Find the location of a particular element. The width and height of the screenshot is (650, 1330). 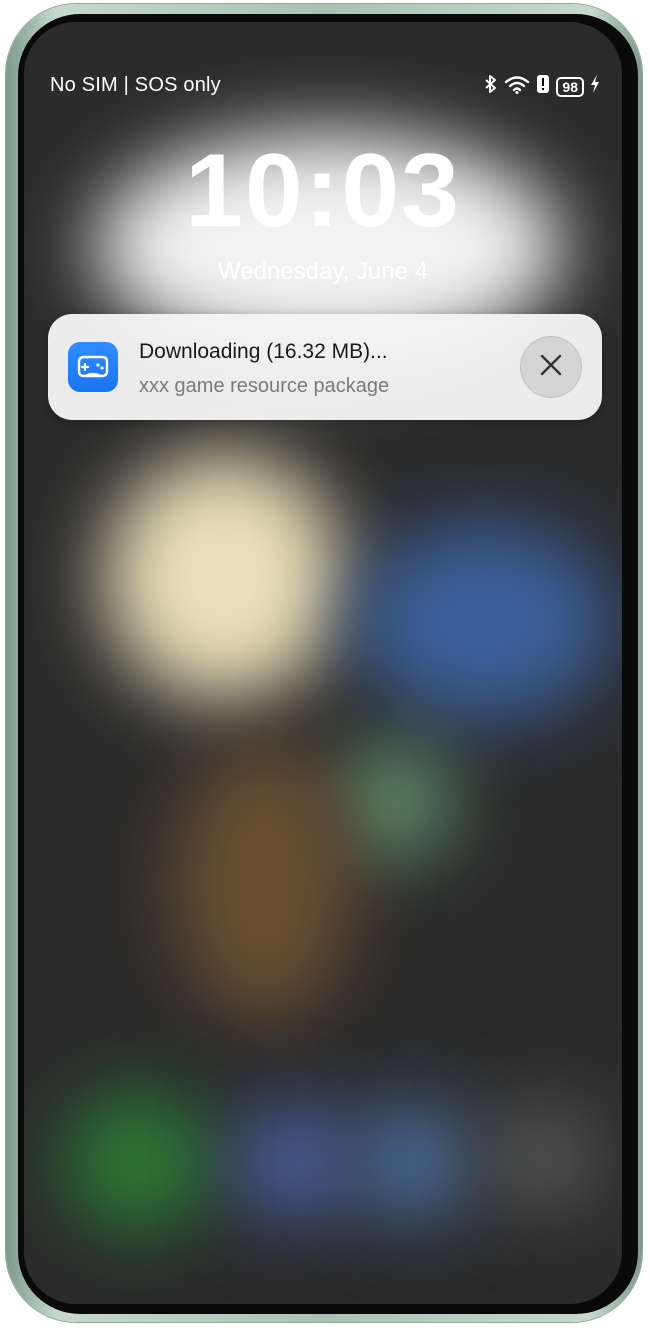

lock-clock: 10:03 is located at coordinates (323, 191).